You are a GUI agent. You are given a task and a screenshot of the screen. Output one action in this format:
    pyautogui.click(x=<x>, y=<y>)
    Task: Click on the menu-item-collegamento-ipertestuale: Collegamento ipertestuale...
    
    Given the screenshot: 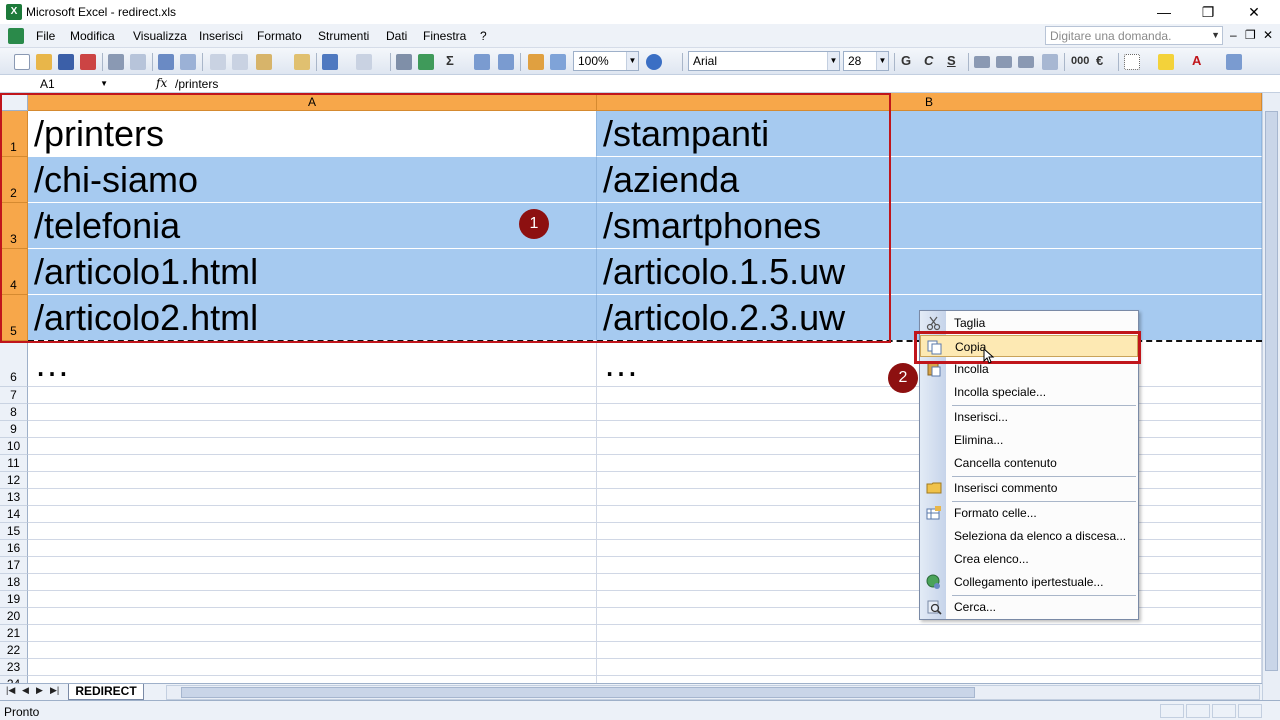 What is the action you would take?
    pyautogui.click(x=1029, y=582)
    